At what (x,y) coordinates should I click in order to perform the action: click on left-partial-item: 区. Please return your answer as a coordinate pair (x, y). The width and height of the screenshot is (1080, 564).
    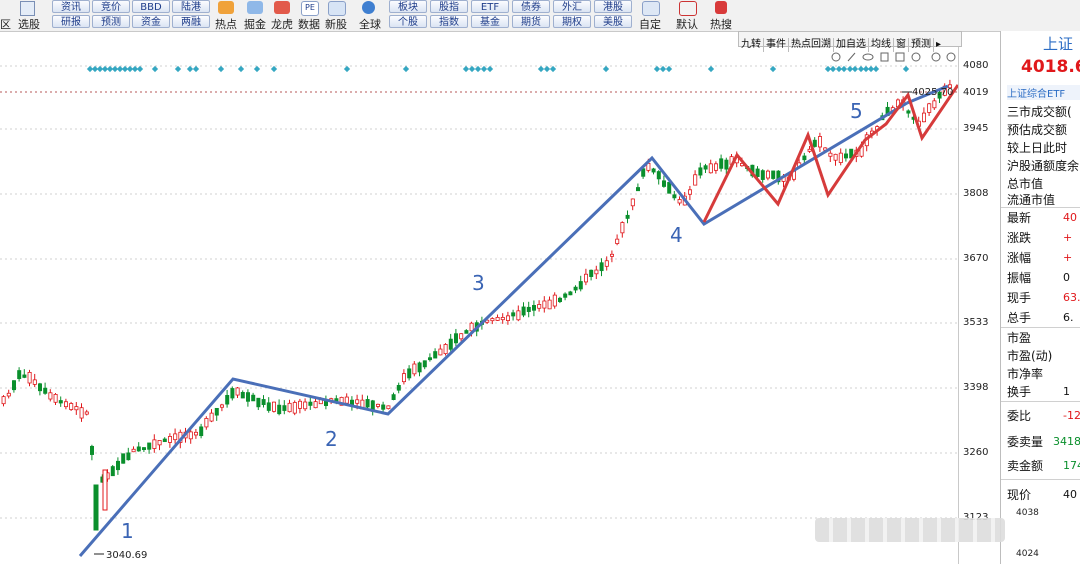
    Looking at the image, I should click on (7, 15).